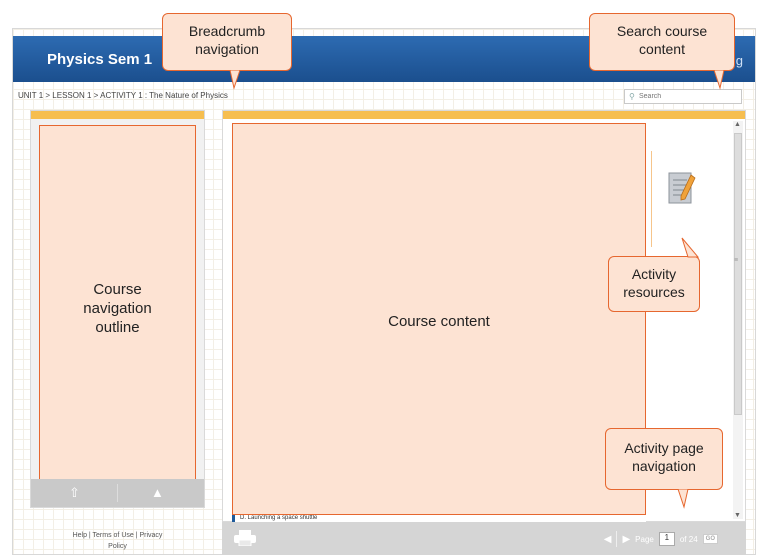 The height and width of the screenshot is (555, 763). What do you see at coordinates (688, 539) in the screenshot?
I see `page-total: of 24` at bounding box center [688, 539].